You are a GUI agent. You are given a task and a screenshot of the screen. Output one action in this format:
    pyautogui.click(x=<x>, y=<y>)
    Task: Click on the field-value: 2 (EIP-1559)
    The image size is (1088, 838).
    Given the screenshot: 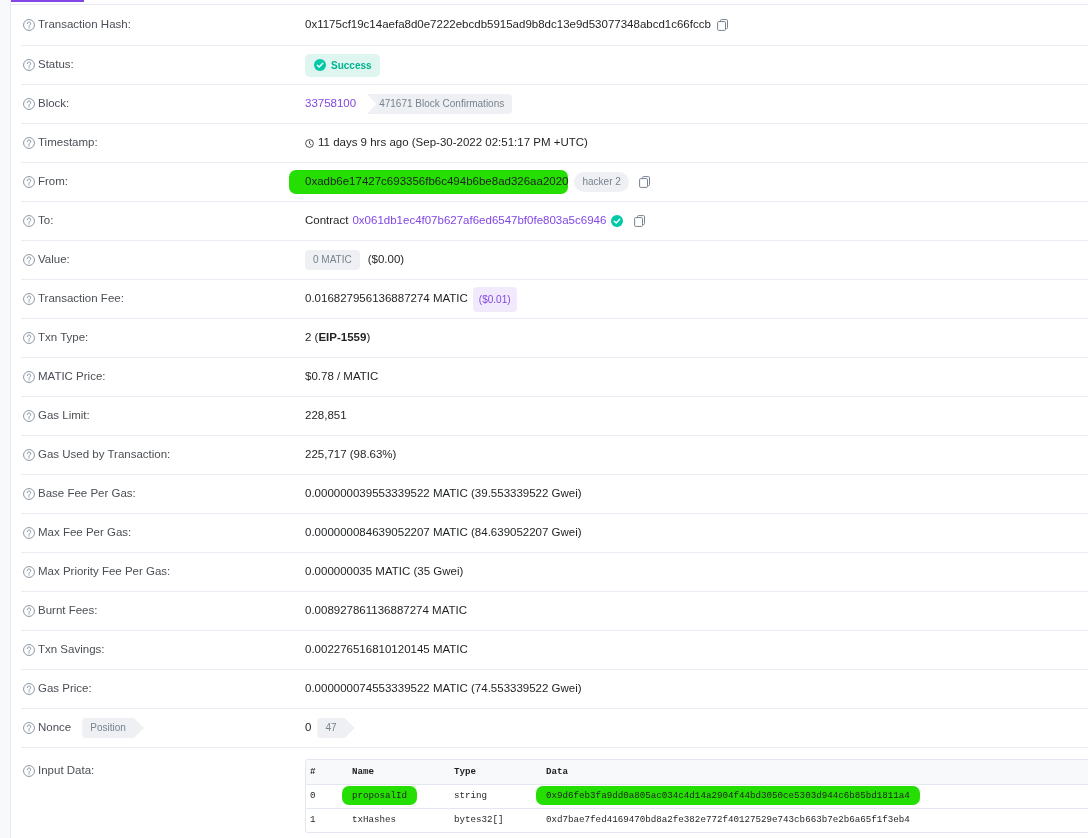 What is the action you would take?
    pyautogui.click(x=338, y=338)
    